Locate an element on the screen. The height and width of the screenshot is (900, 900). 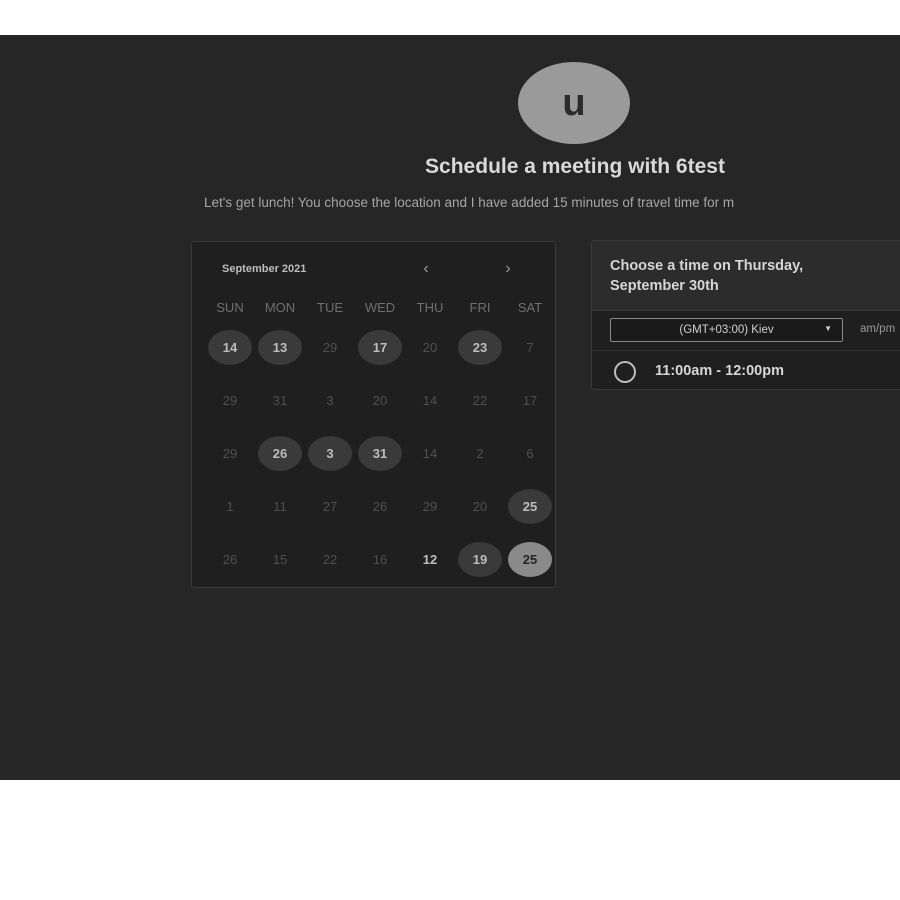
caret-down-icon: ▼ is located at coordinates (828, 328).